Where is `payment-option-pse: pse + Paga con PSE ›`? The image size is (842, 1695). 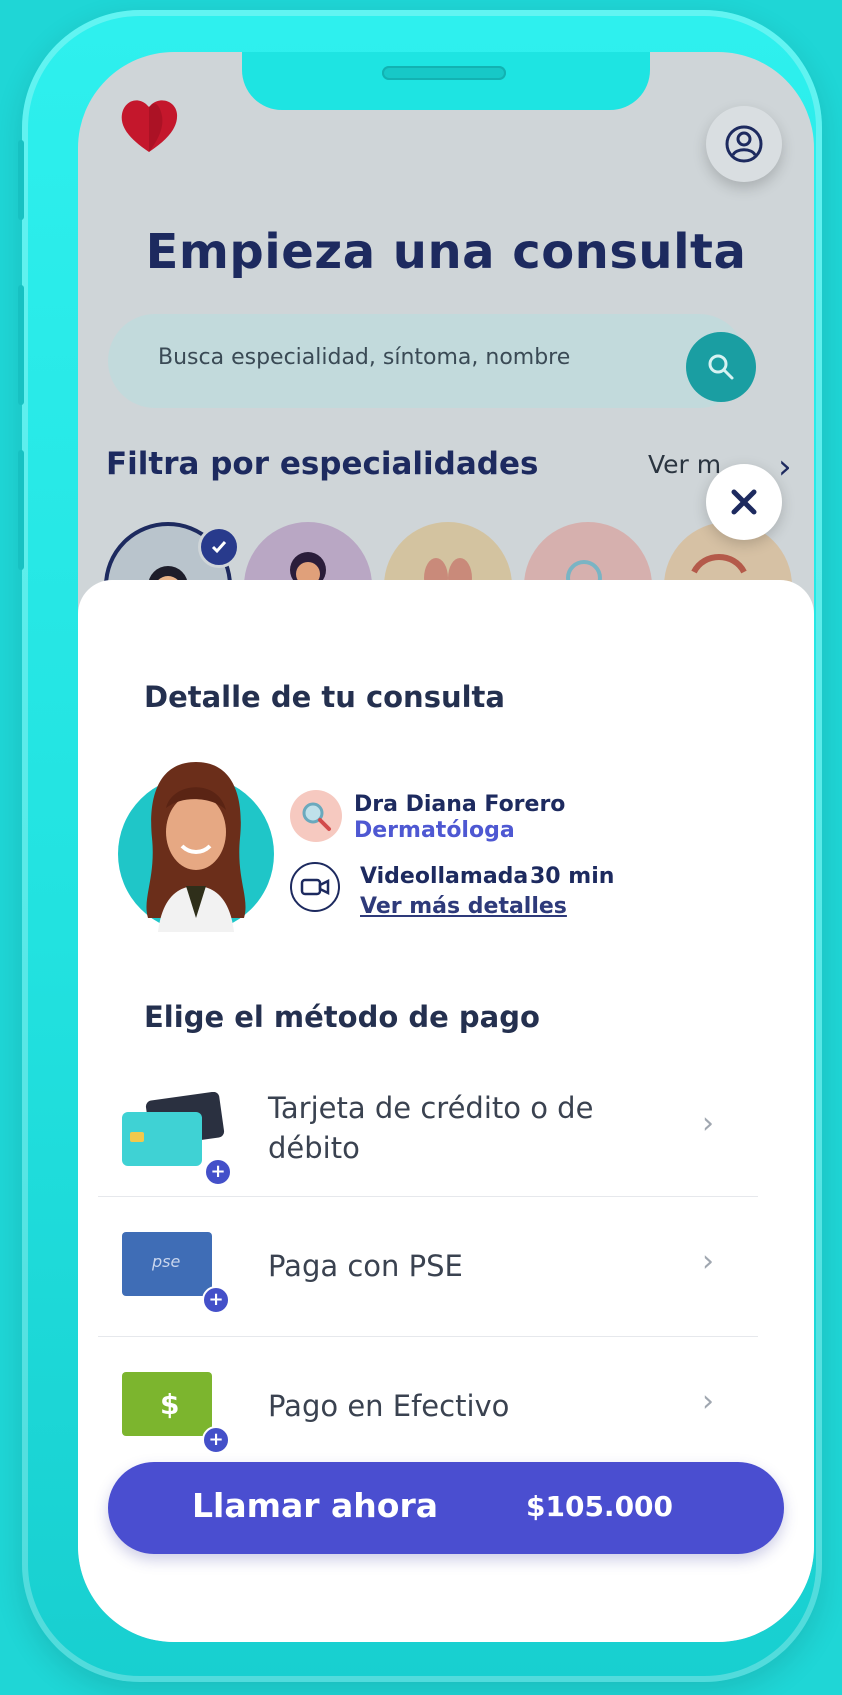 payment-option-pse: pse + Paga con PSE › is located at coordinates (446, 1265).